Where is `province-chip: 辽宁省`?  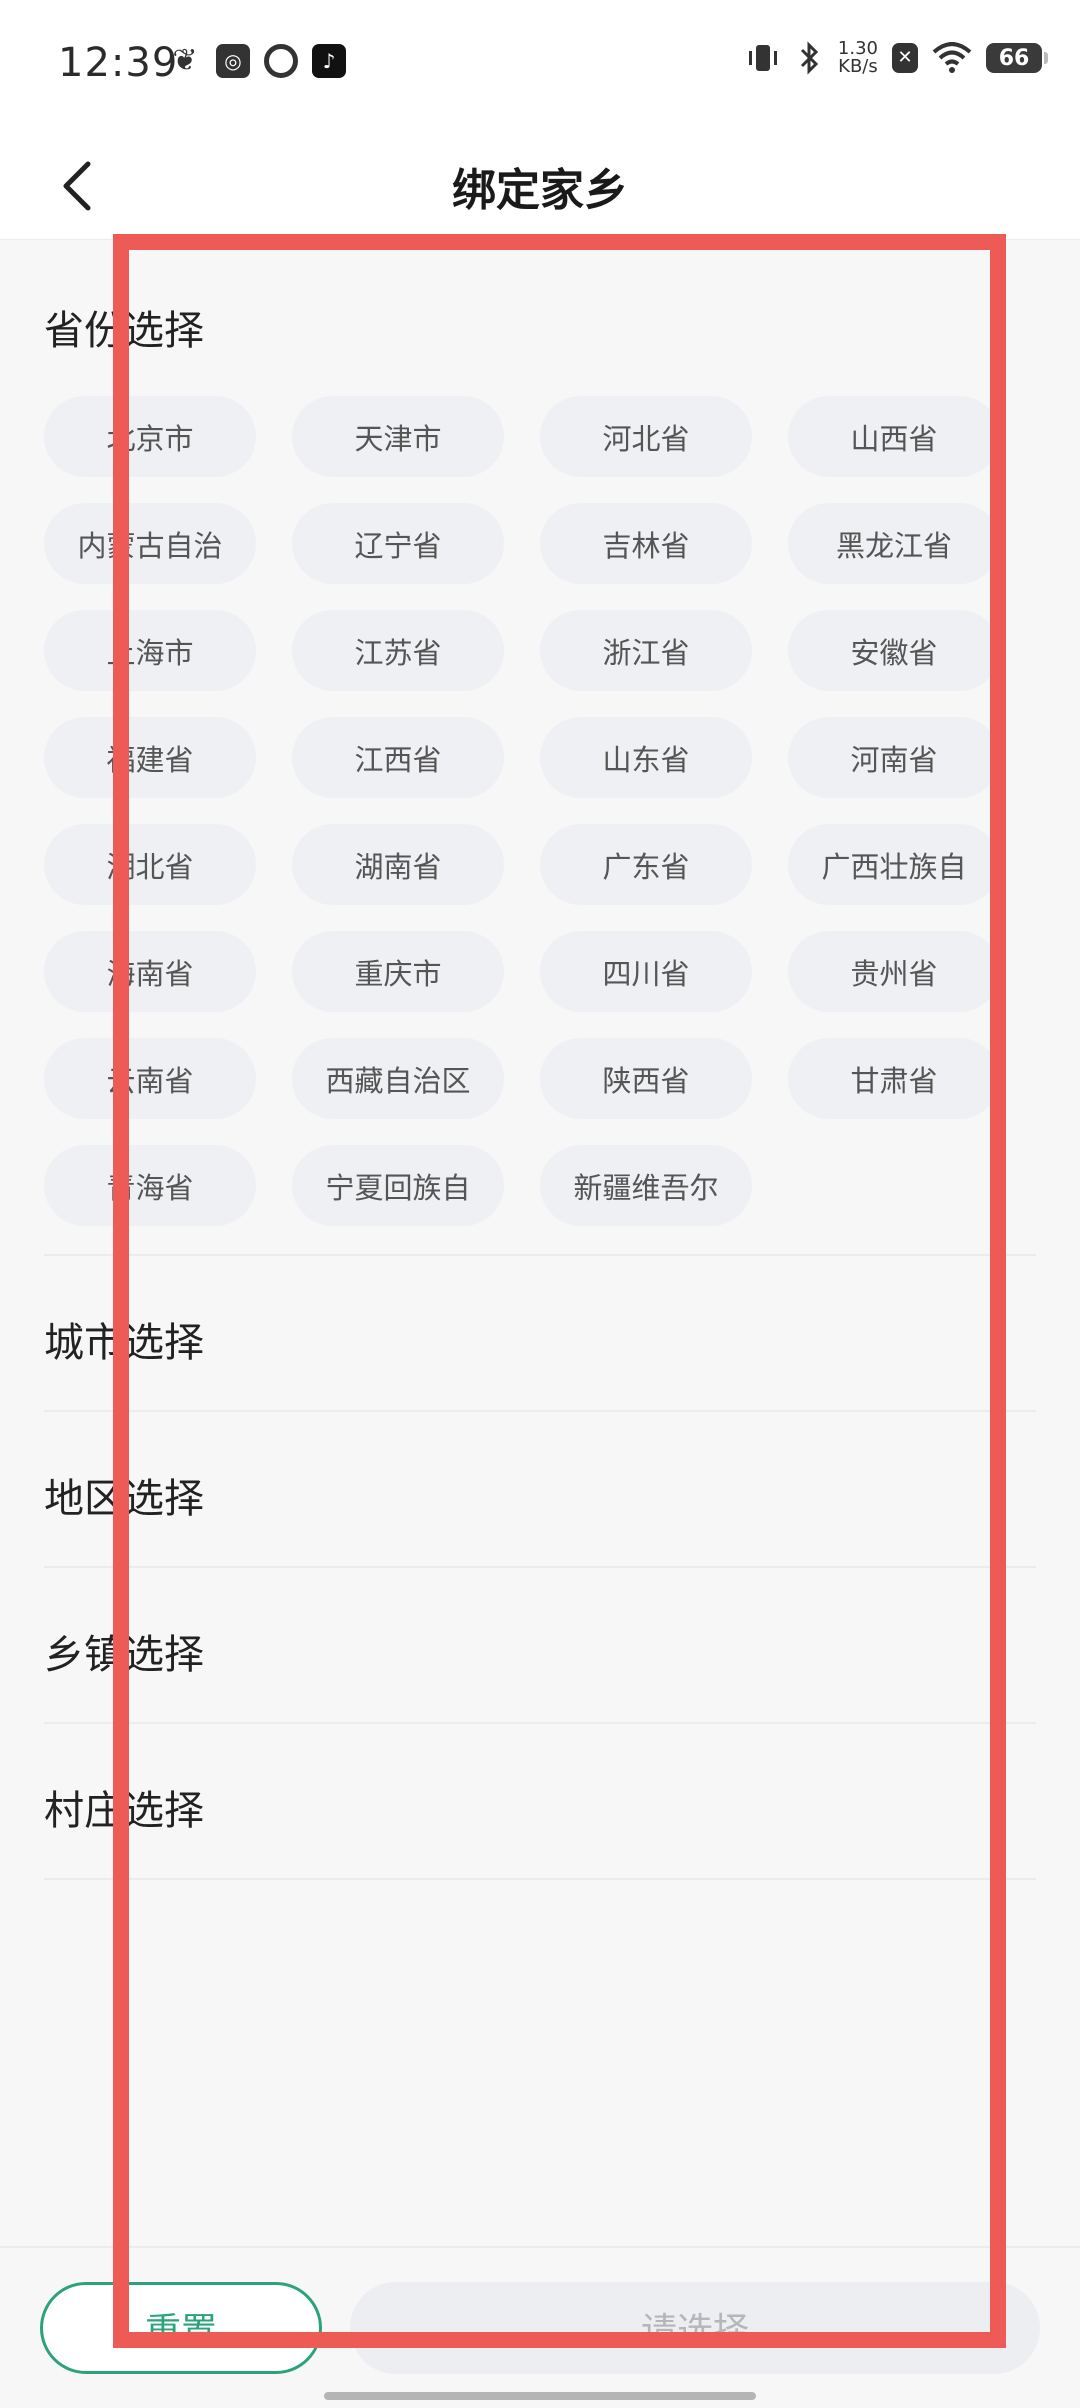 province-chip: 辽宁省 is located at coordinates (398, 543).